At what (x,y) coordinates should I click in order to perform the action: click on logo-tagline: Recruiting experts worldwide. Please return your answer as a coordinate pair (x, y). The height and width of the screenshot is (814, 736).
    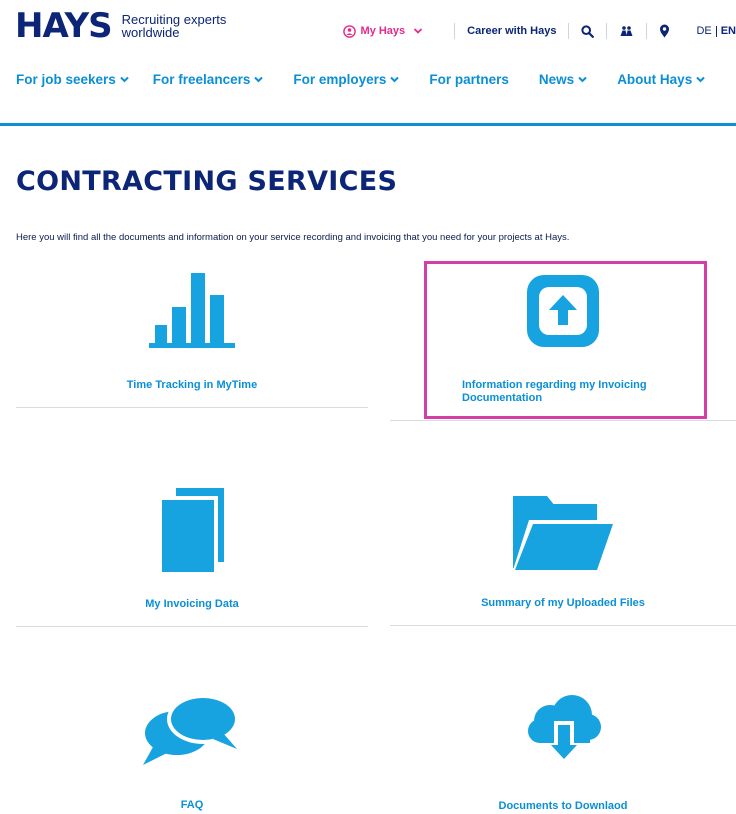
    Looking at the image, I should click on (174, 26).